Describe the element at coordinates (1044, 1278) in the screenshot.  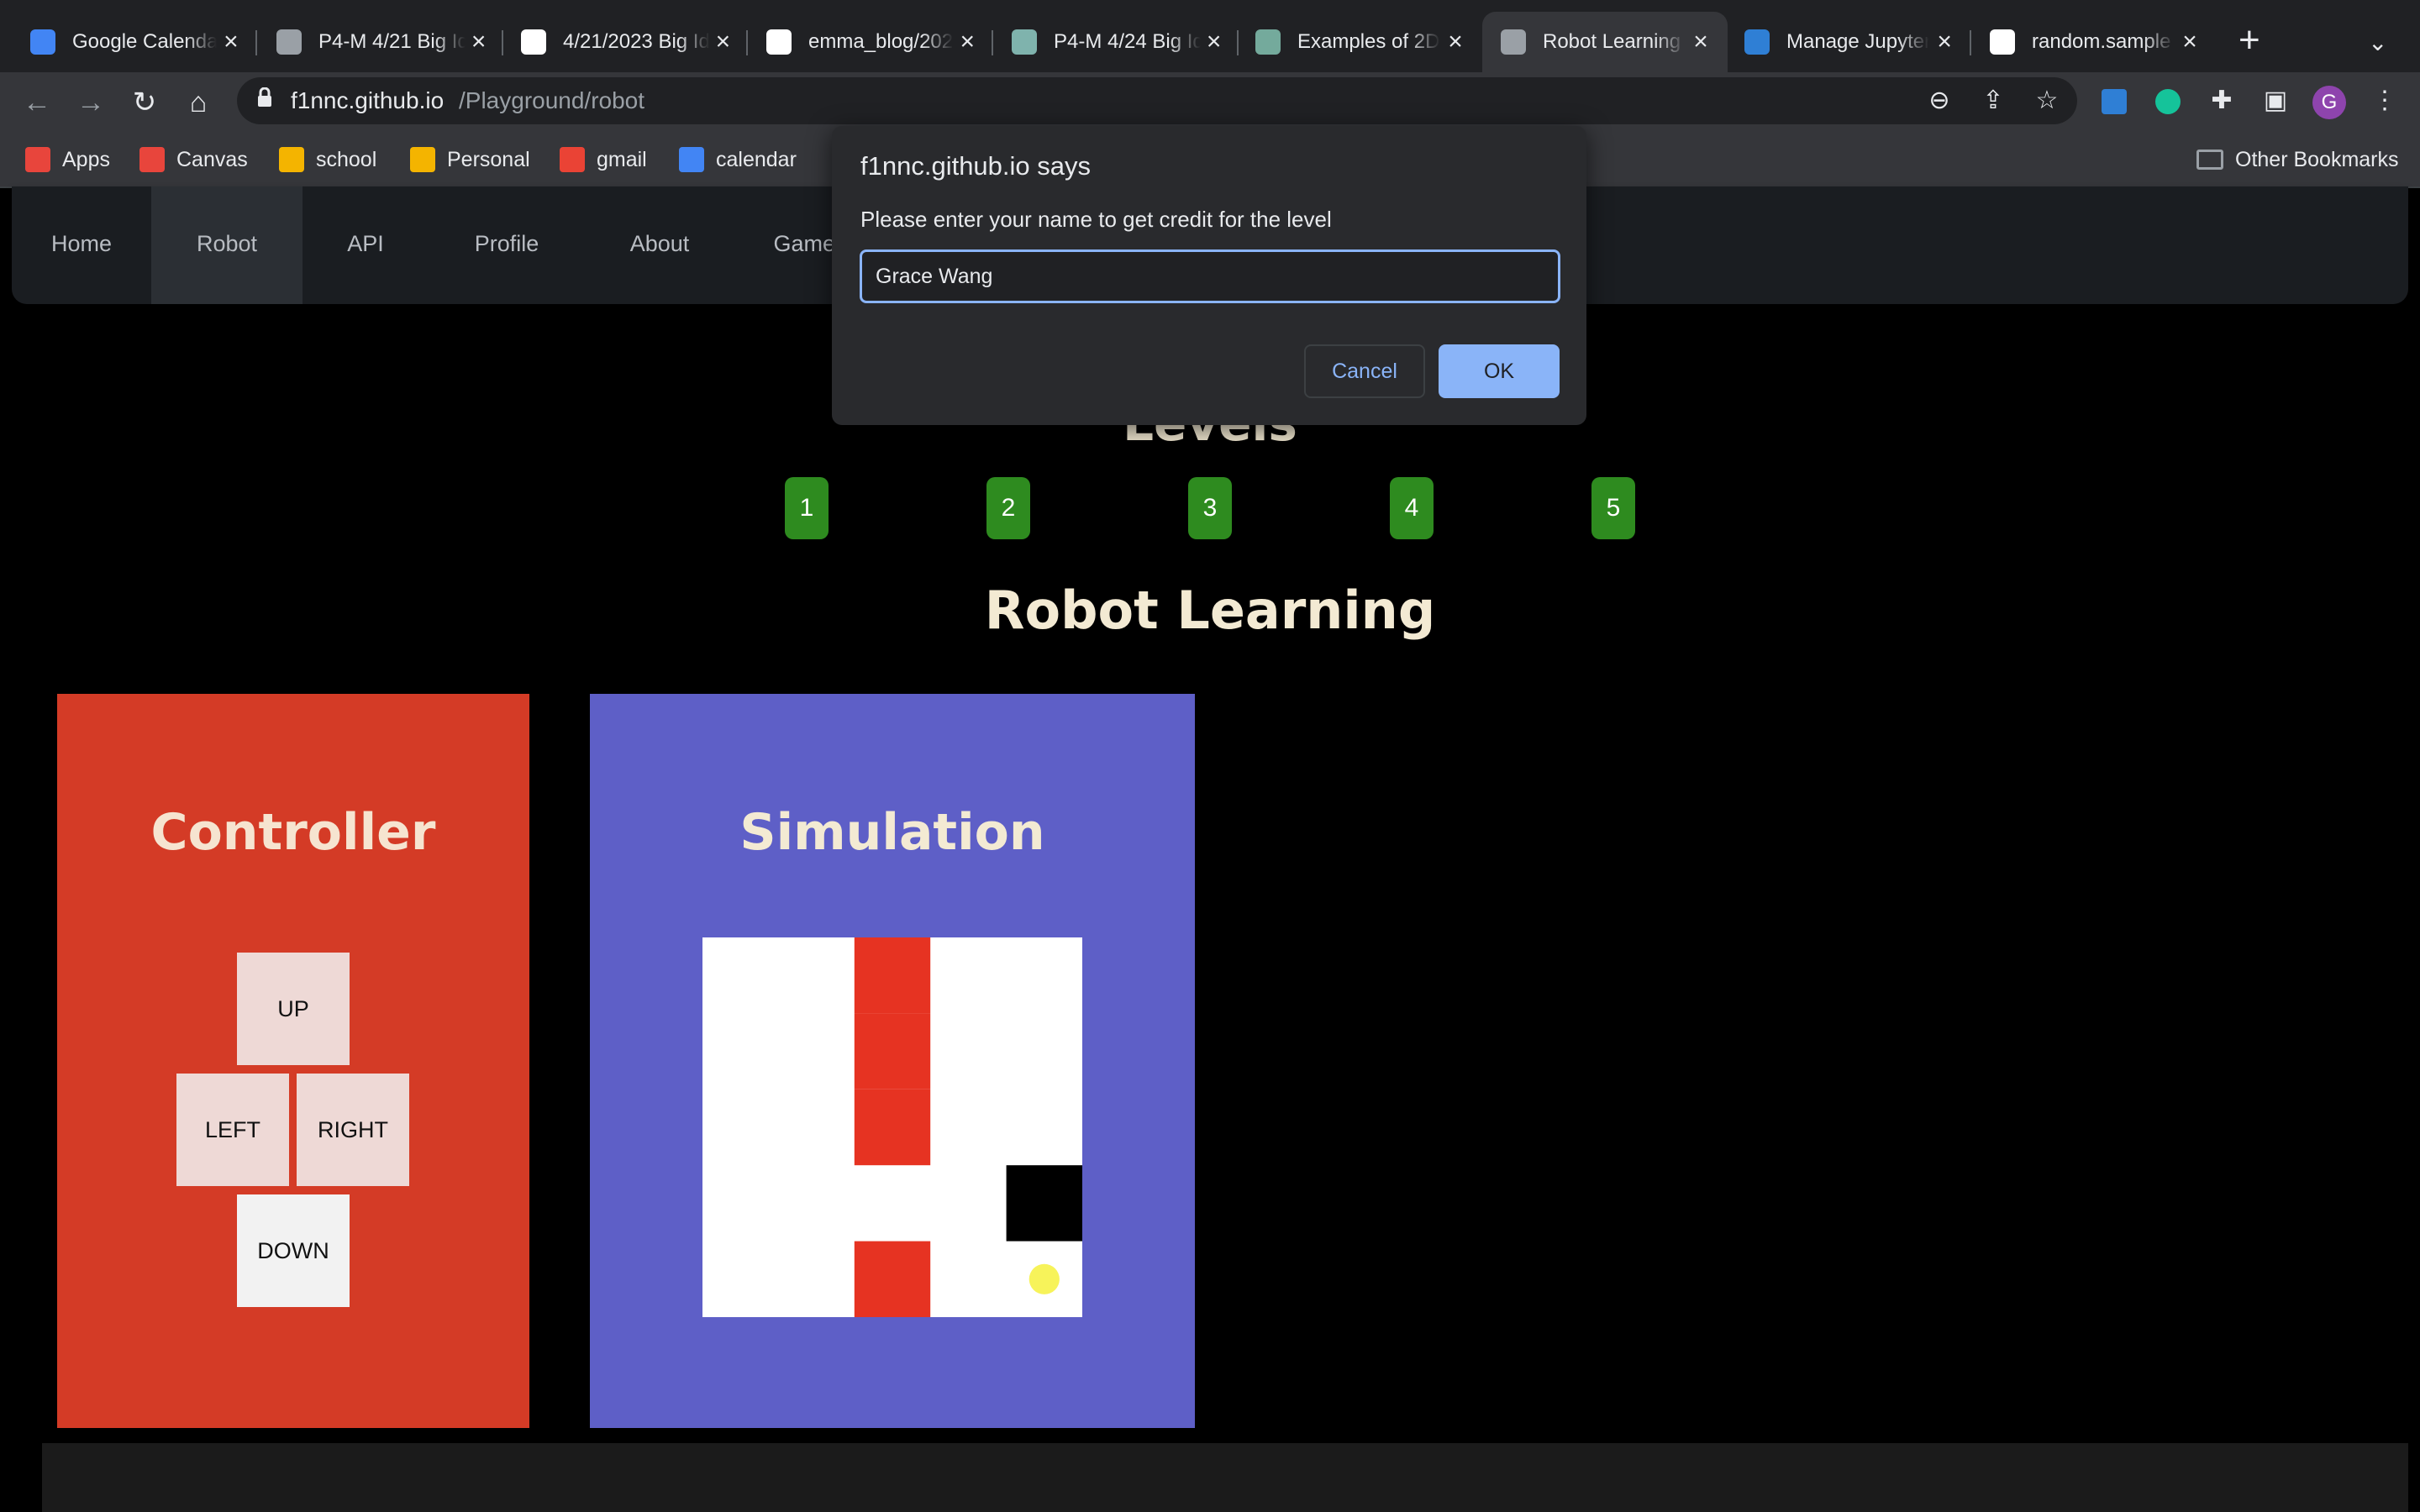
I see `robot-marker` at that location.